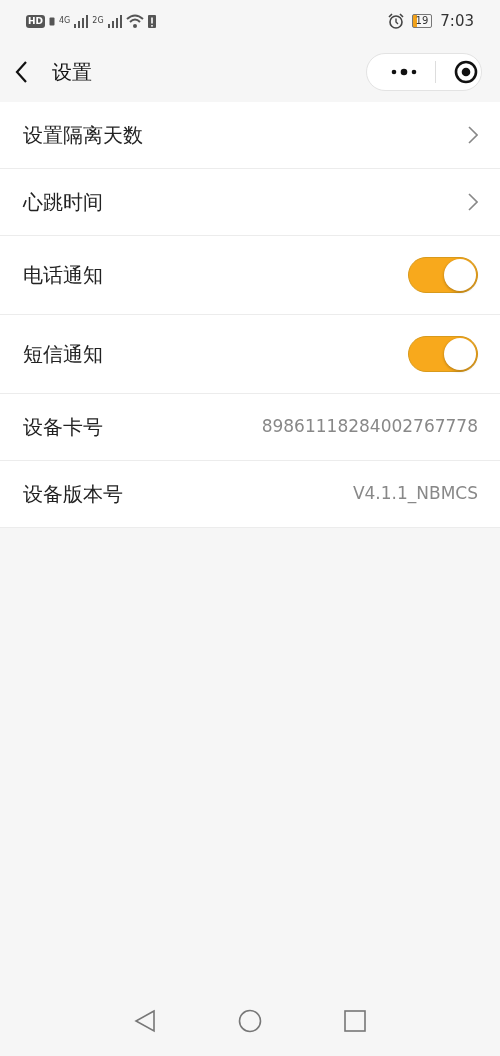 This screenshot has height=1056, width=500. I want to click on row-label: 设备卡号, so click(63, 427).